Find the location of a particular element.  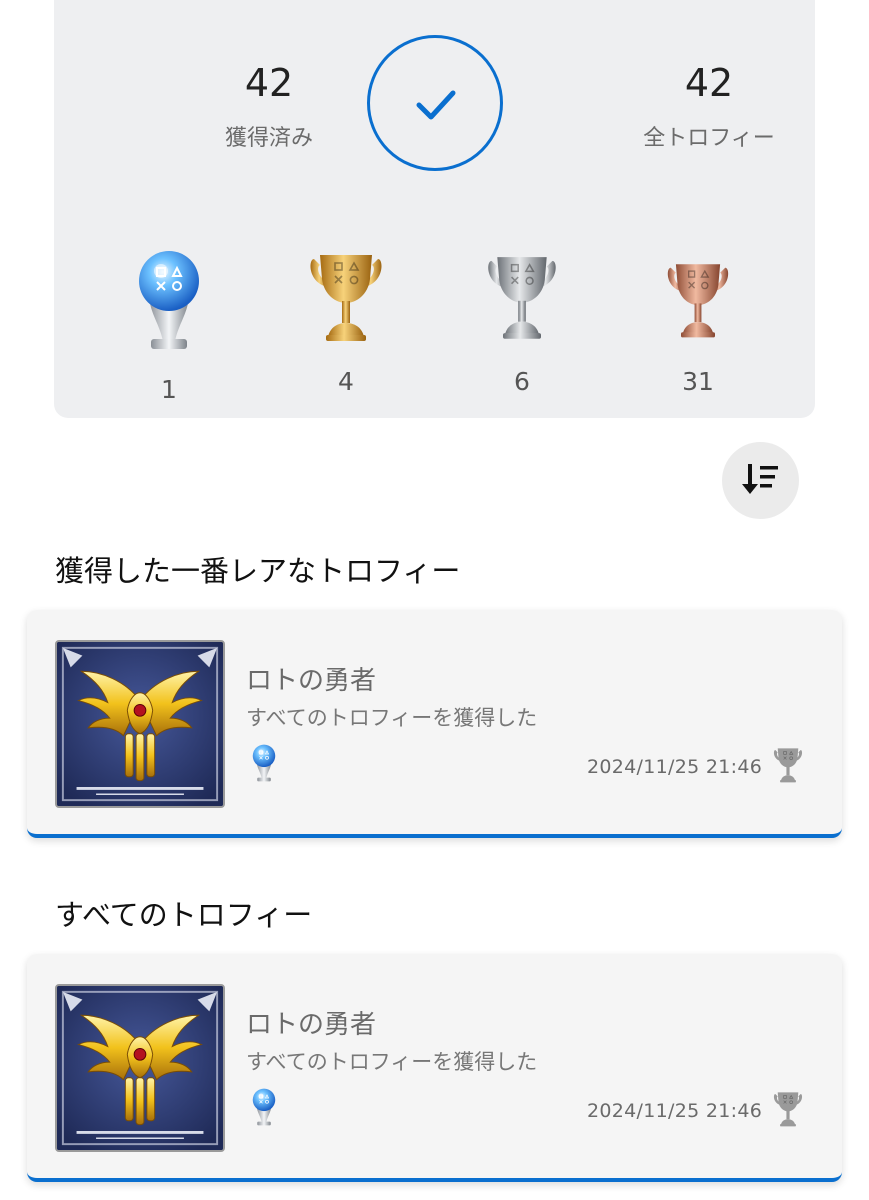

earned-count: 42 is located at coordinates (269, 83).